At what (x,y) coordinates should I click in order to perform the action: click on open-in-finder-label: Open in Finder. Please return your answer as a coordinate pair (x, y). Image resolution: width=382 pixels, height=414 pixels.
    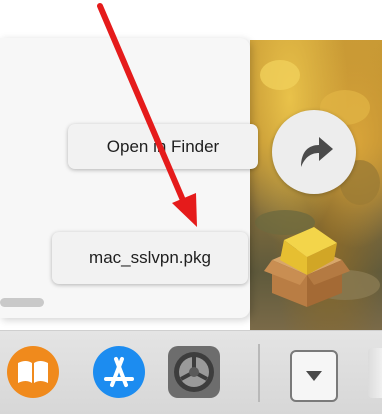
    Looking at the image, I should click on (163, 146).